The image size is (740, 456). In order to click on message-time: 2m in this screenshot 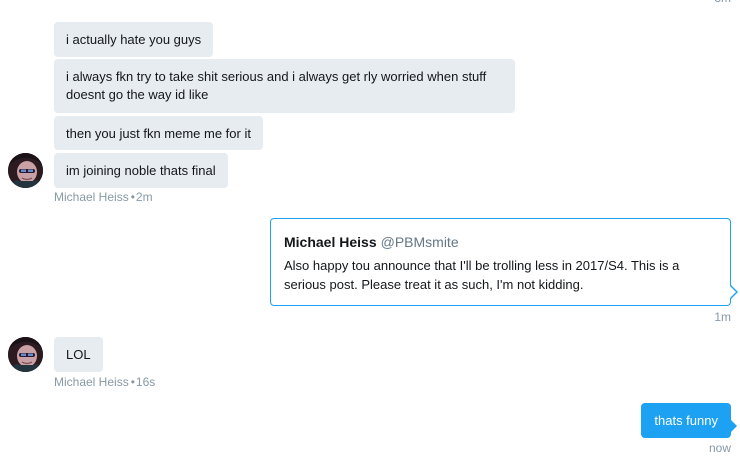, I will do `click(144, 197)`.